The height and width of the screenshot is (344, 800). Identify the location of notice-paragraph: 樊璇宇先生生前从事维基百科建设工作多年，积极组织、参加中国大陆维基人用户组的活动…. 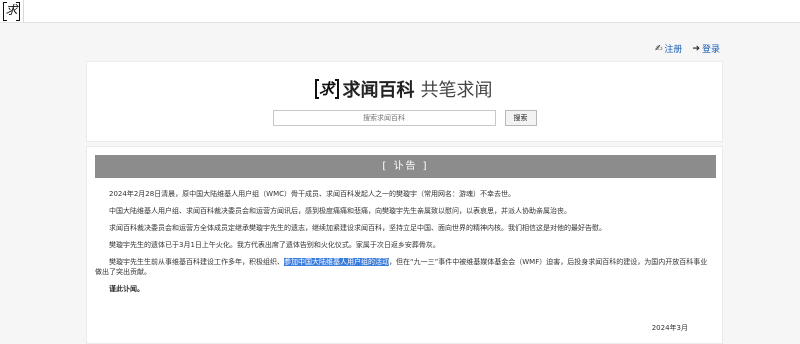
(403, 267).